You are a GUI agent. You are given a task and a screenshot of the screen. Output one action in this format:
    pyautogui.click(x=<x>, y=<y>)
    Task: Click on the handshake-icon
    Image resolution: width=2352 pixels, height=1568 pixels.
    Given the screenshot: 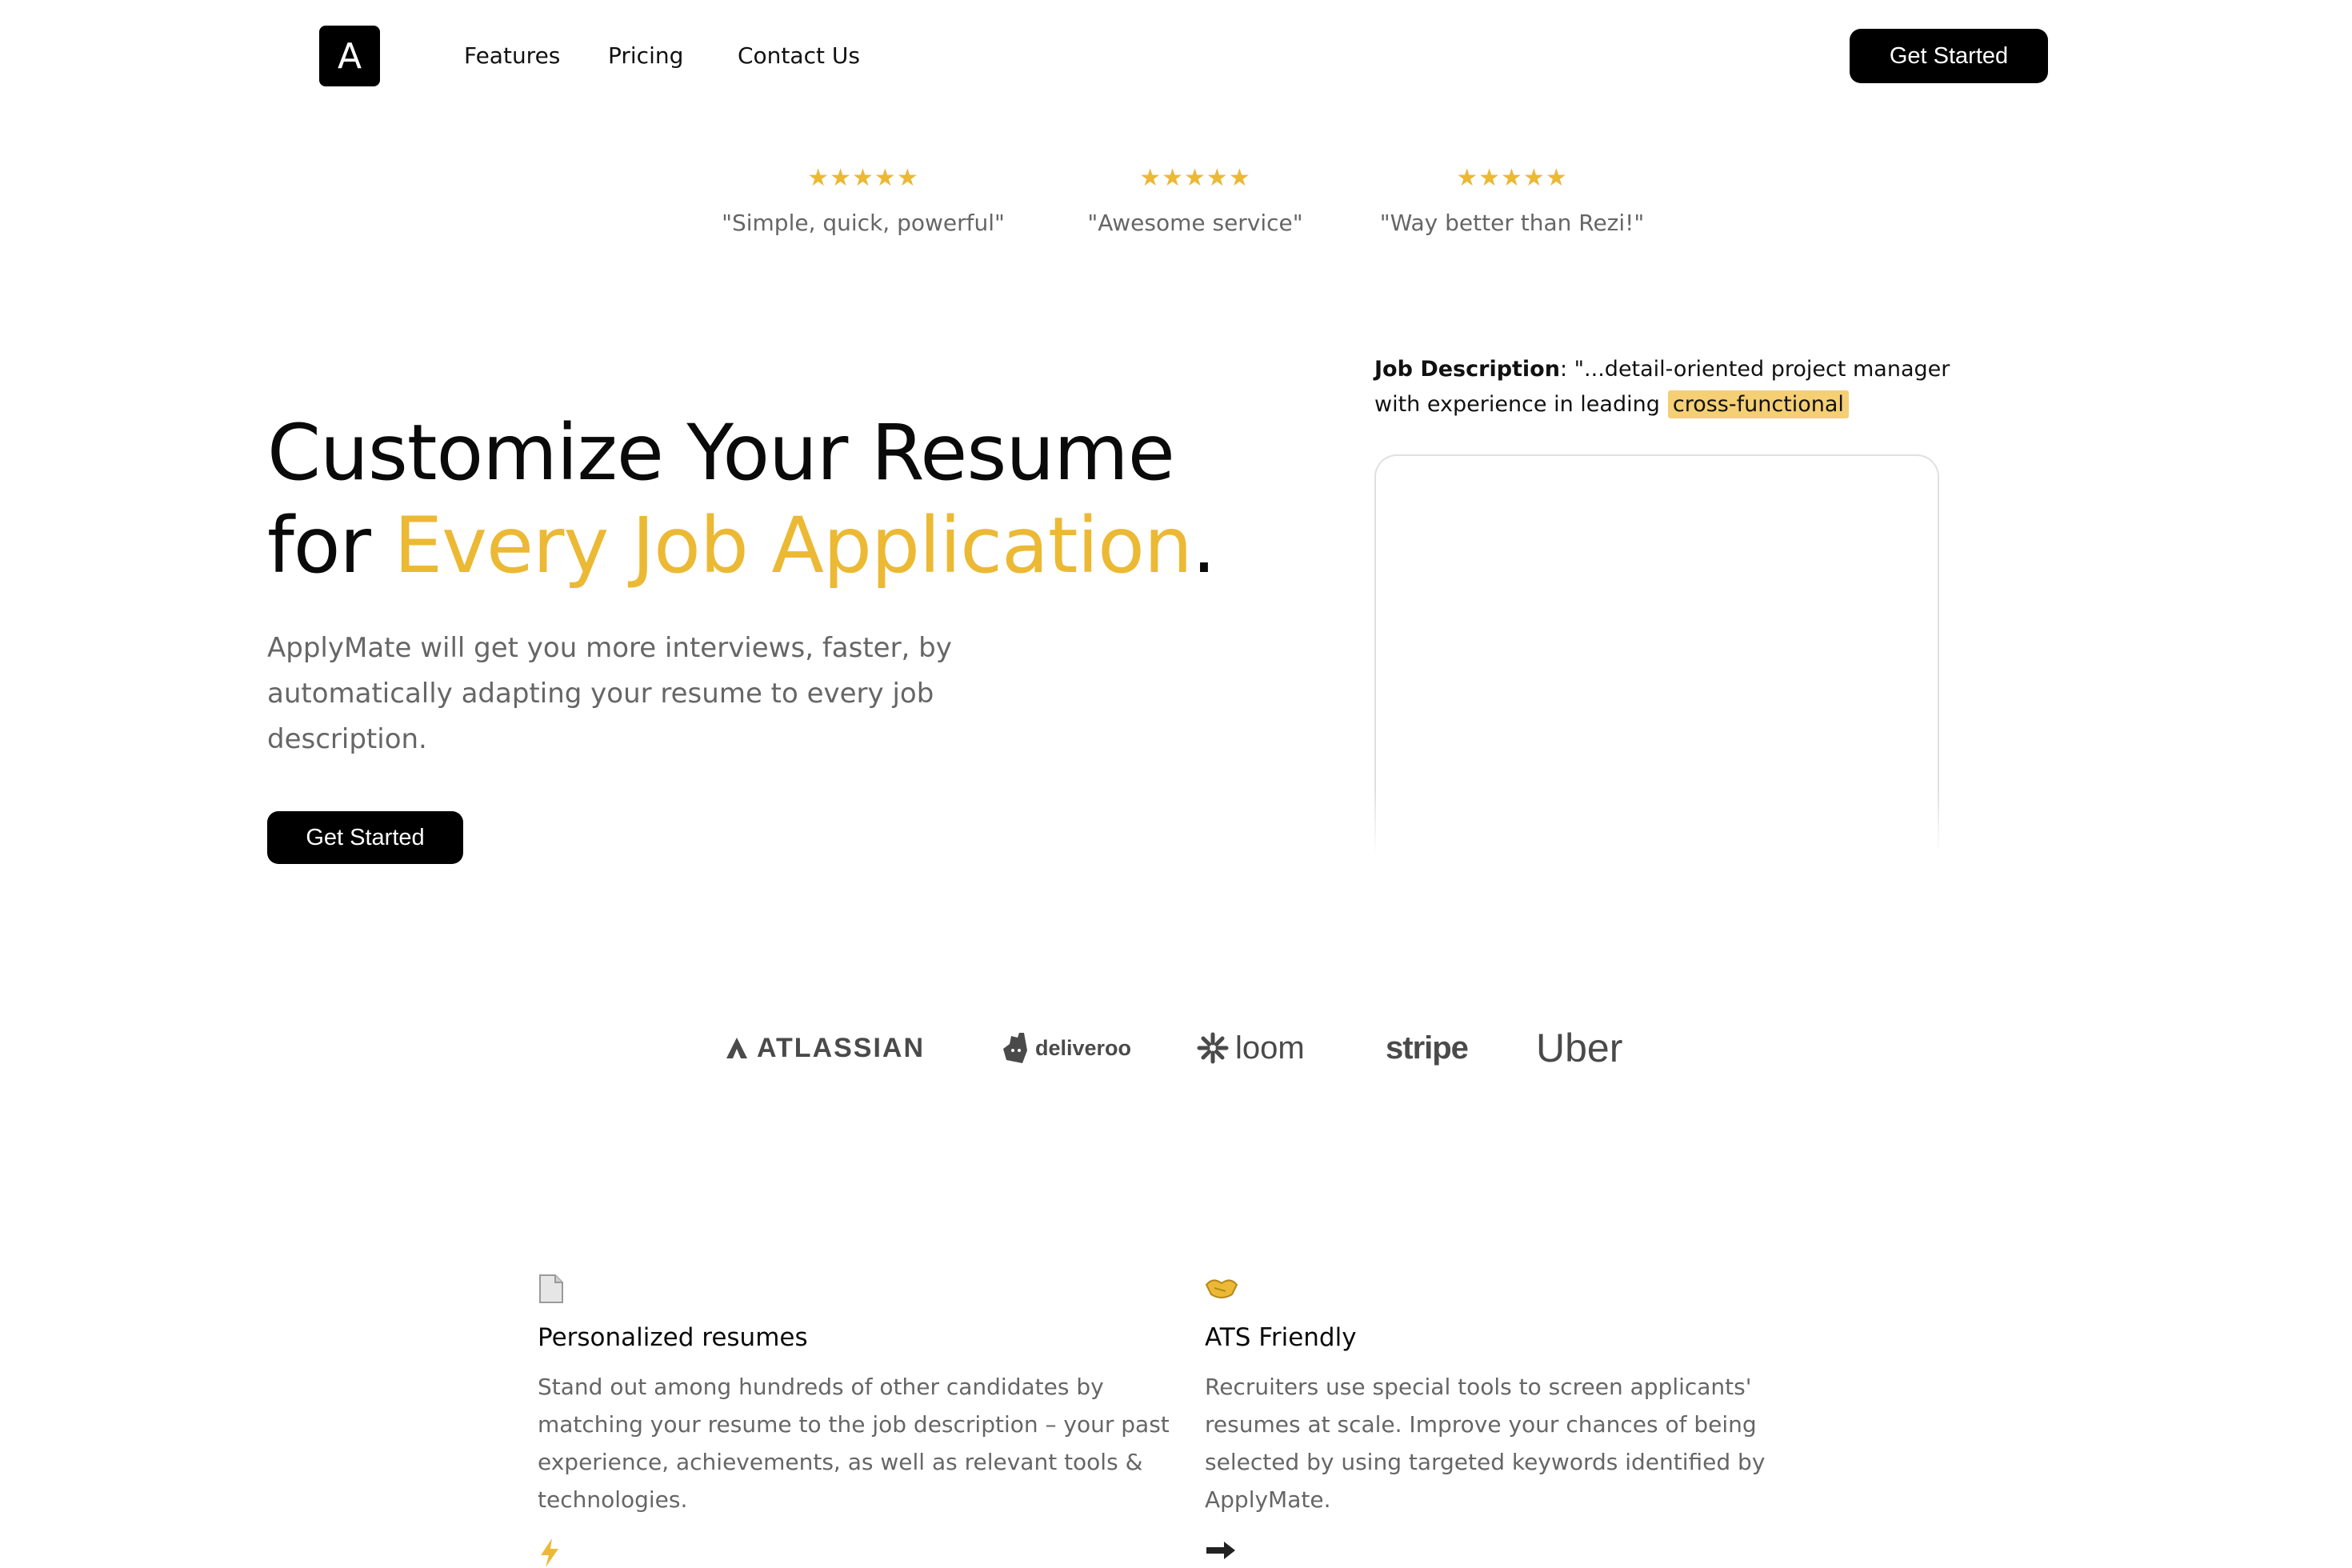 What is the action you would take?
    pyautogui.click(x=1525, y=1291)
    